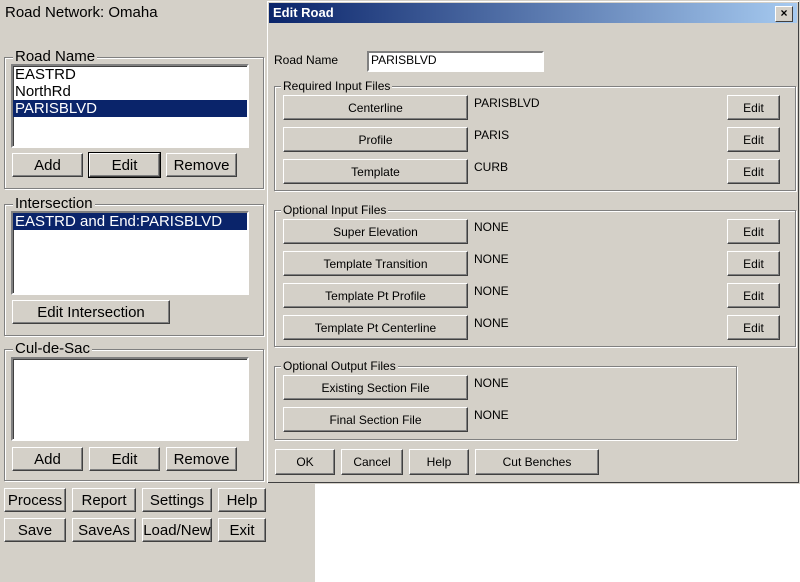 The image size is (800, 582). I want to click on cut-benches-button: Cut Benches, so click(537, 462).